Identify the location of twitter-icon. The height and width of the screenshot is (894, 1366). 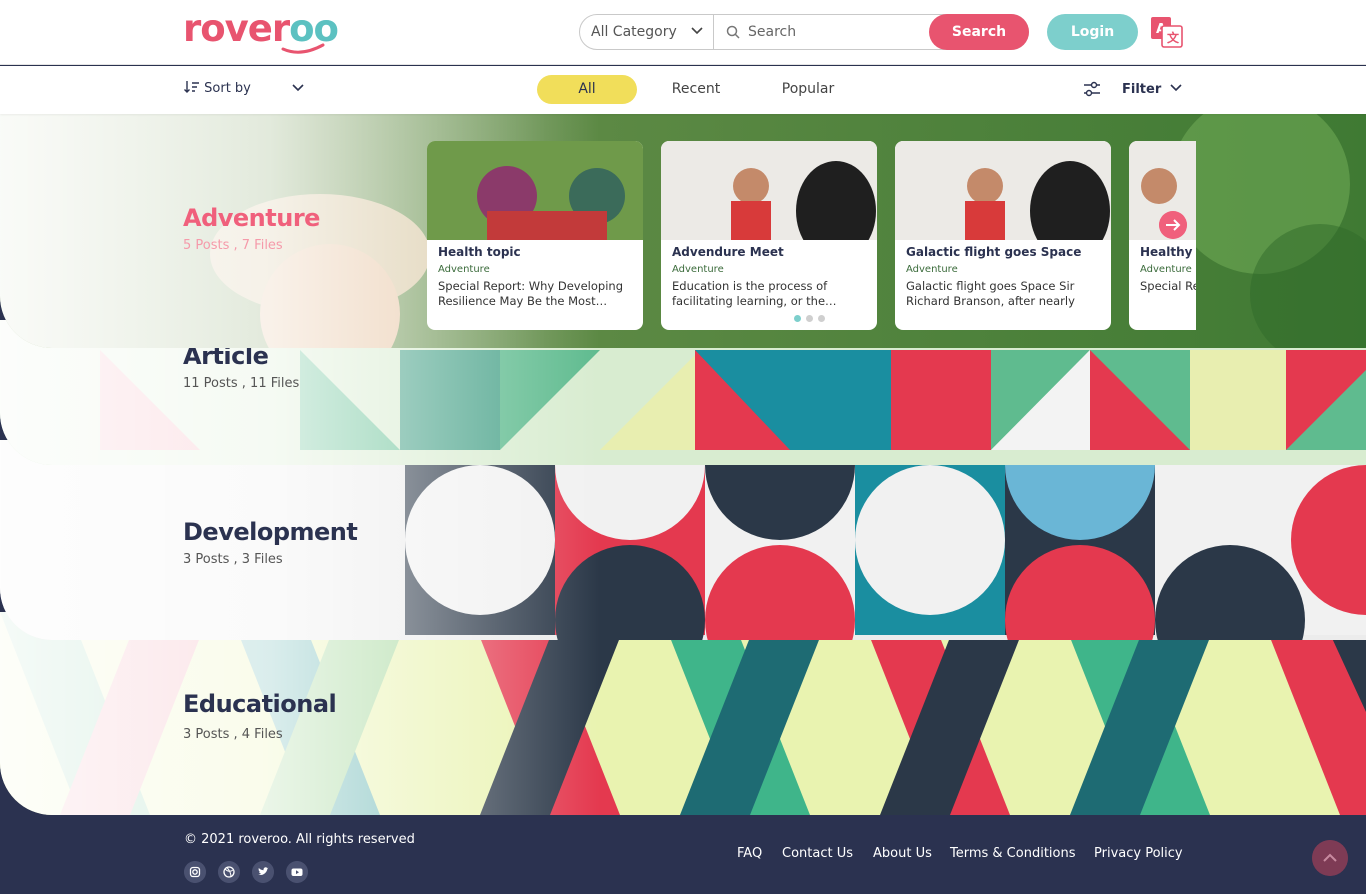
(263, 872).